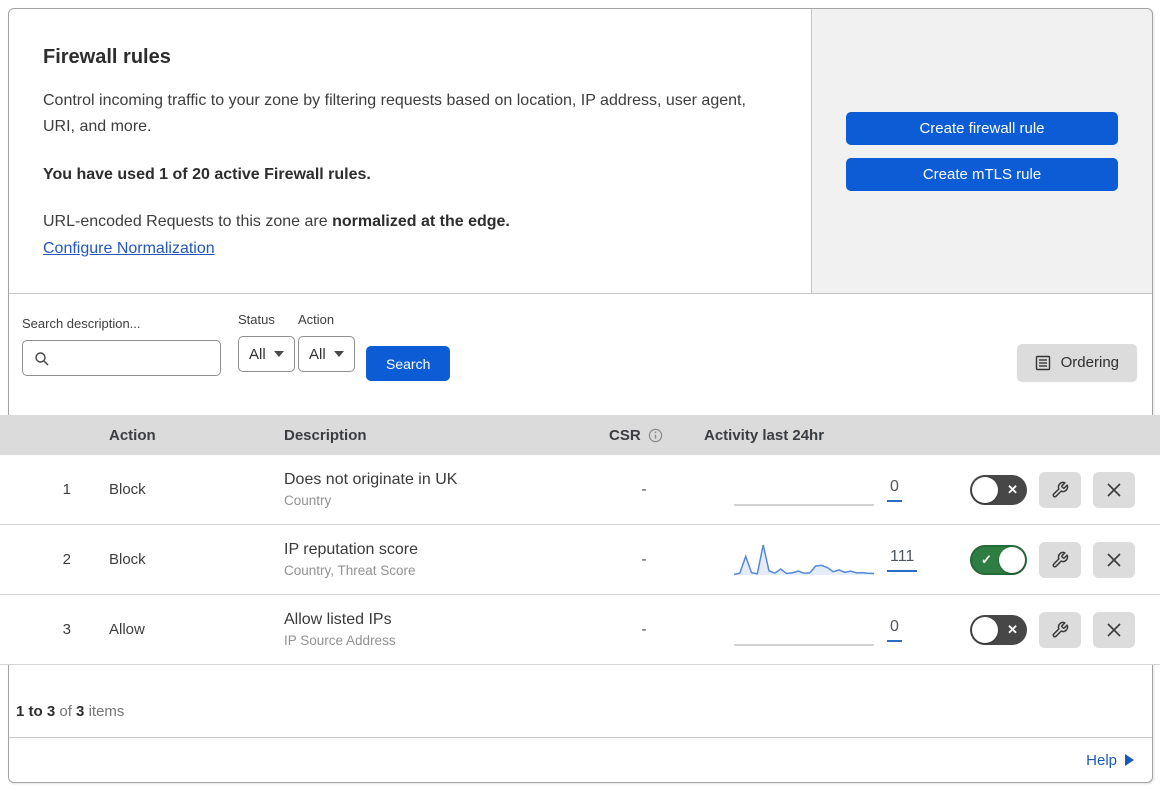 Image resolution: width=1161 pixels, height=791 pixels. What do you see at coordinates (424, 629) in the screenshot?
I see `rule-description-cell: Allow listed IPs IP Source Address` at bounding box center [424, 629].